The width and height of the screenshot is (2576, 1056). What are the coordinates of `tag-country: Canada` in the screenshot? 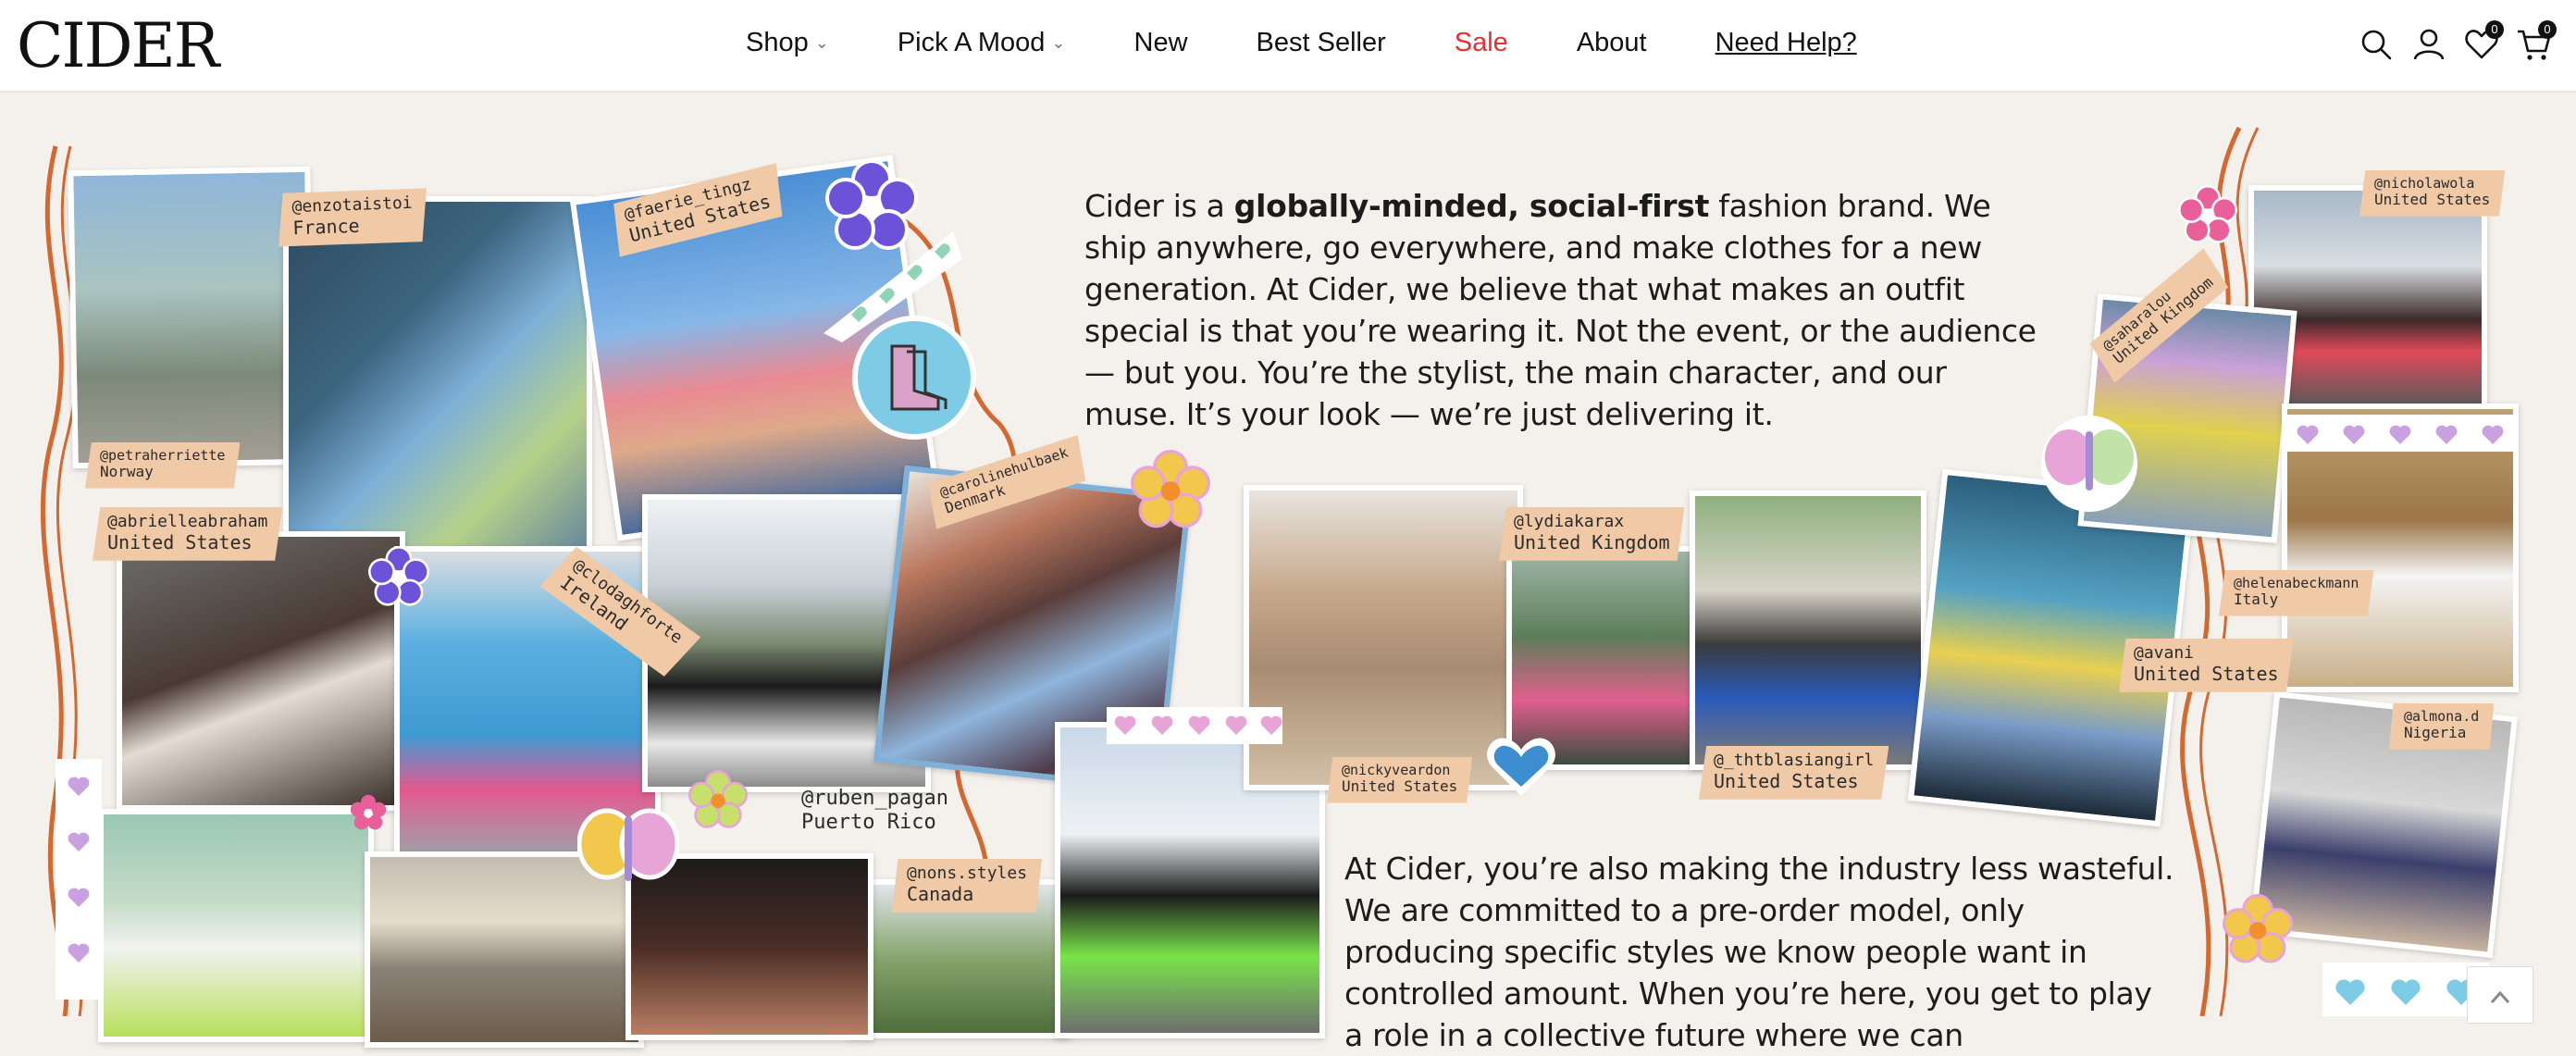 It's located at (941, 894).